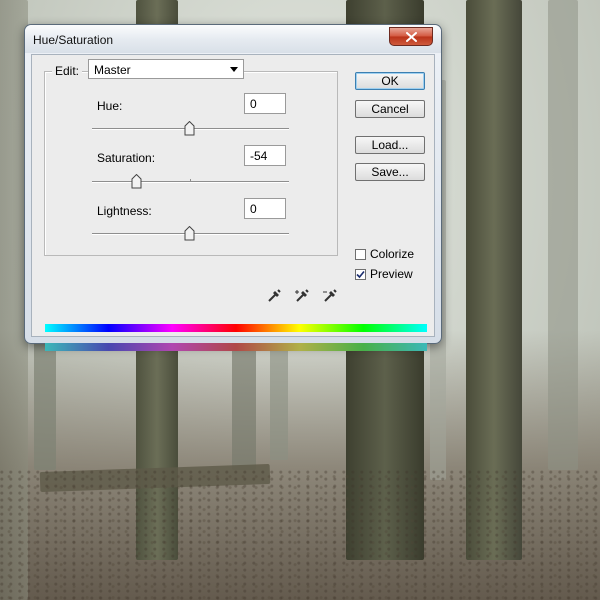 Image resolution: width=600 pixels, height=600 pixels. What do you see at coordinates (233, 39) in the screenshot?
I see `title-bar: Hue/Saturation` at bounding box center [233, 39].